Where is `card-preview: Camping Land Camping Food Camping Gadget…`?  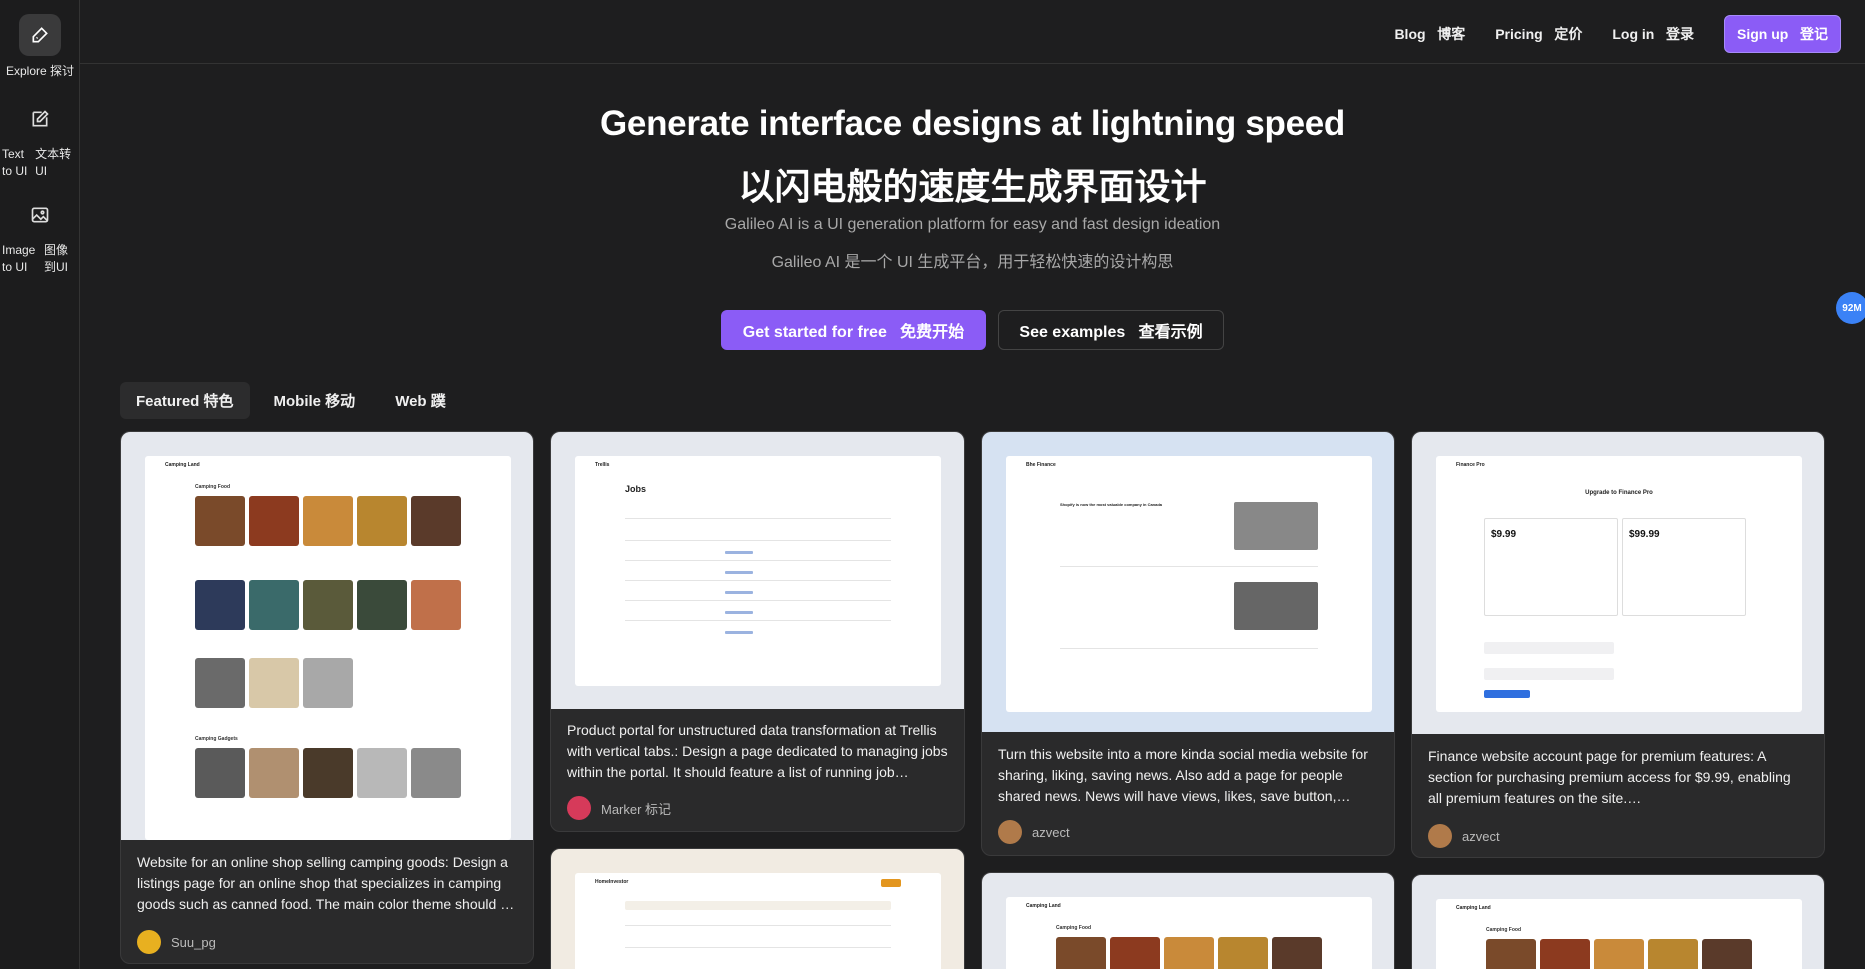 card-preview: Camping Land Camping Food Camping Gadget… is located at coordinates (327, 636).